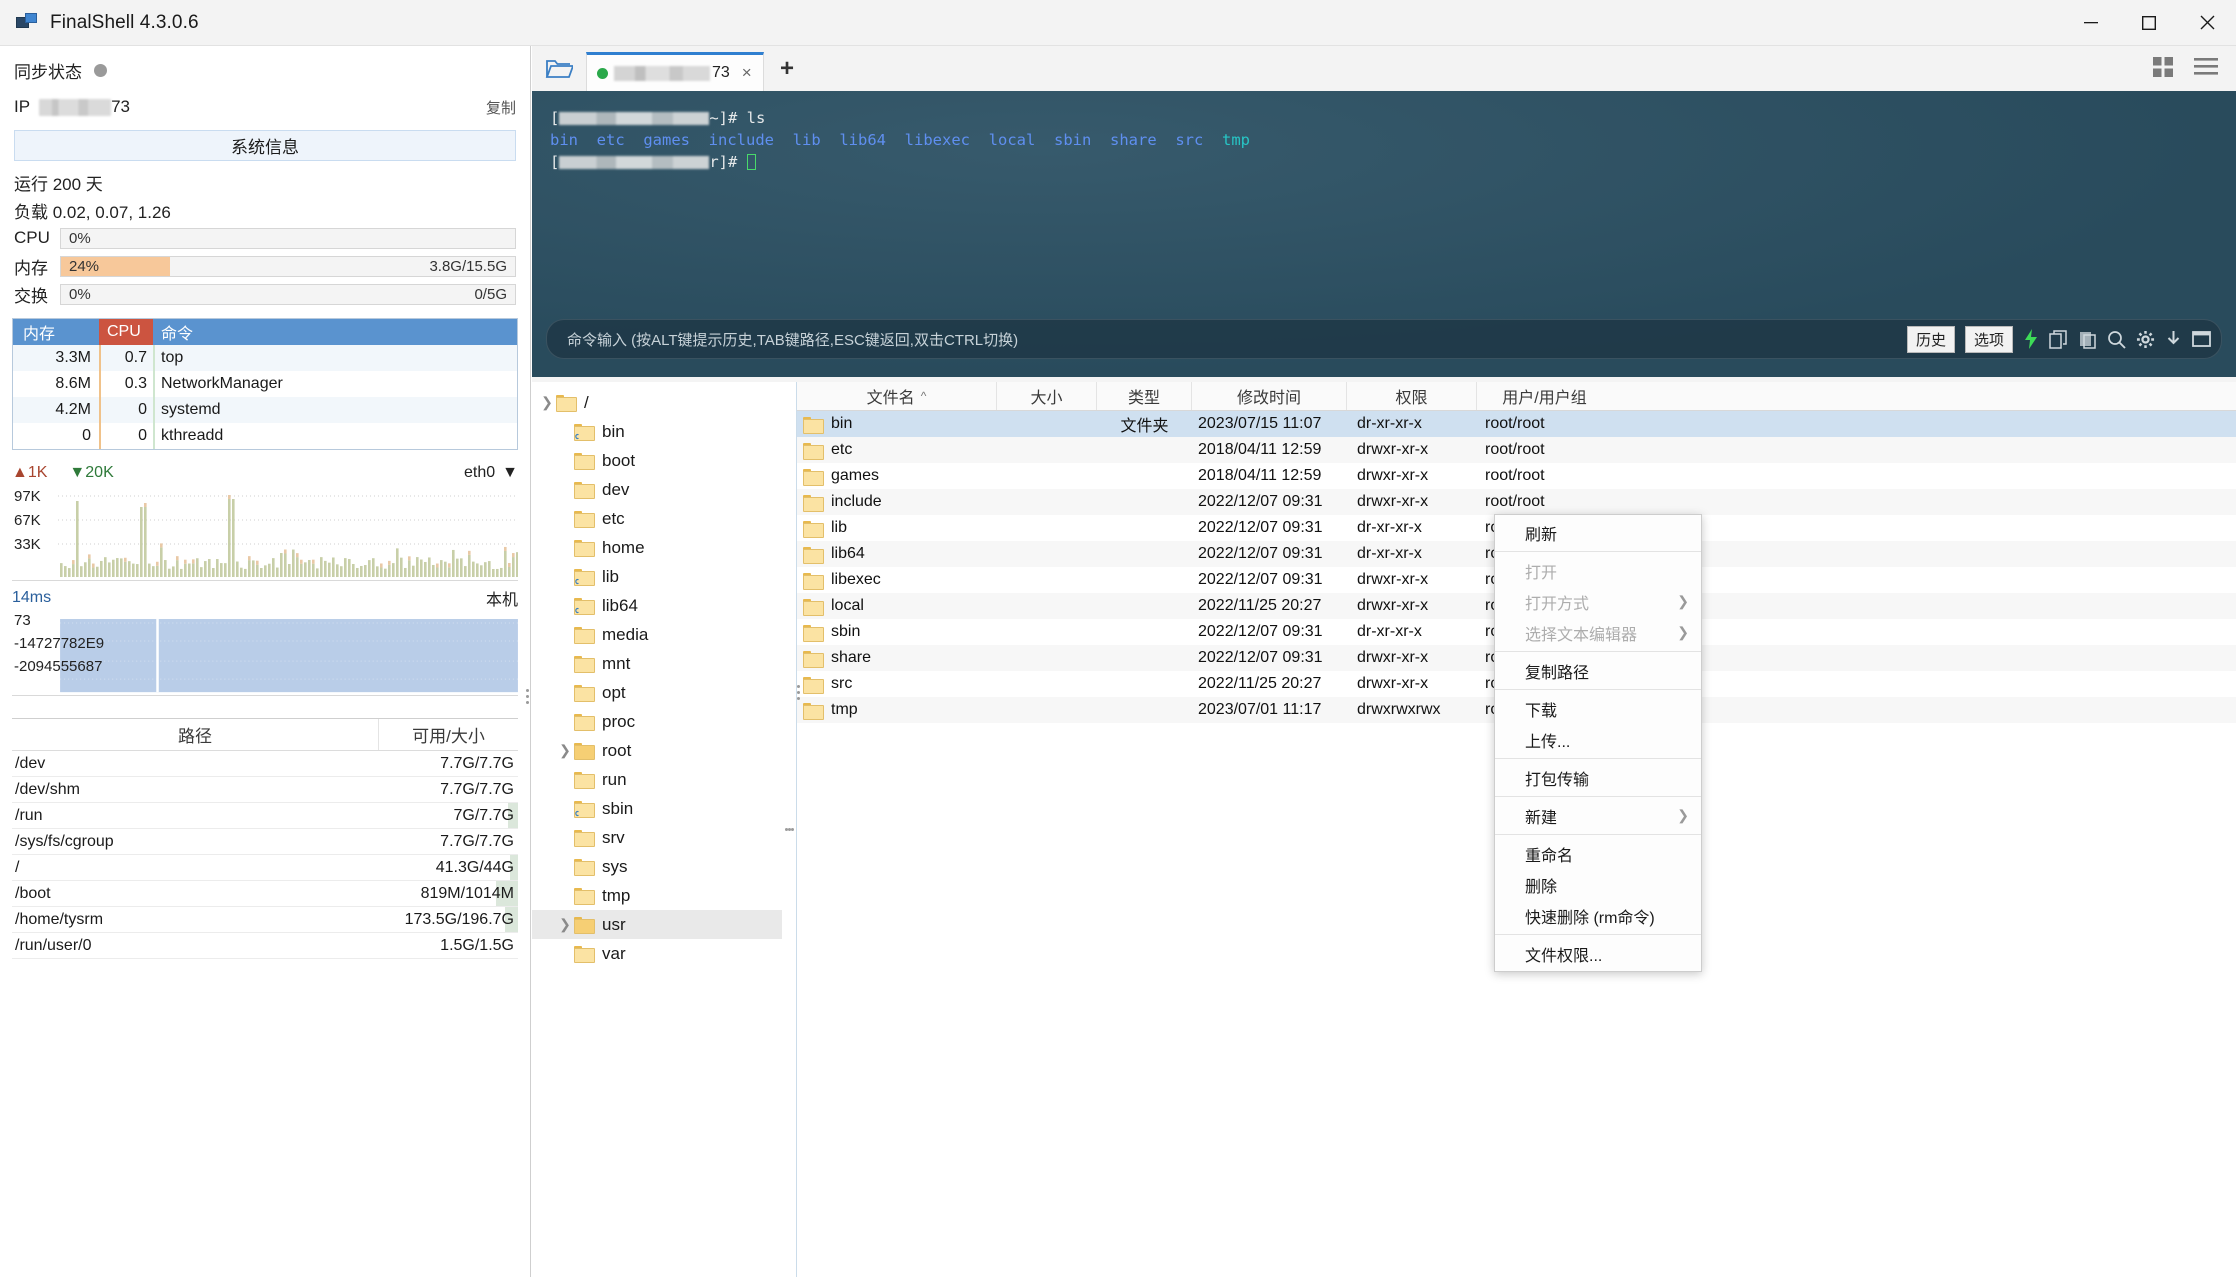 The width and height of the screenshot is (2236, 1277). Describe the element at coordinates (657, 692) in the screenshot. I see `tree-node-opt: opt` at that location.